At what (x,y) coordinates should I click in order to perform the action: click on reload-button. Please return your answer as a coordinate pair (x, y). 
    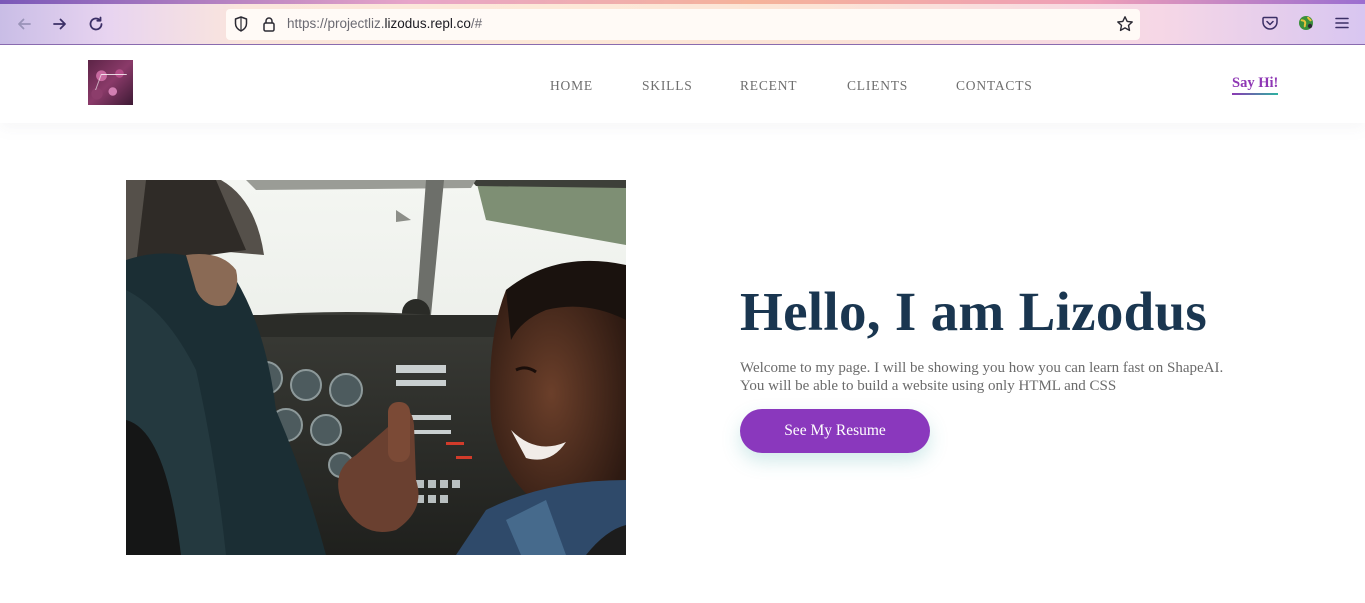
    Looking at the image, I should click on (96, 24).